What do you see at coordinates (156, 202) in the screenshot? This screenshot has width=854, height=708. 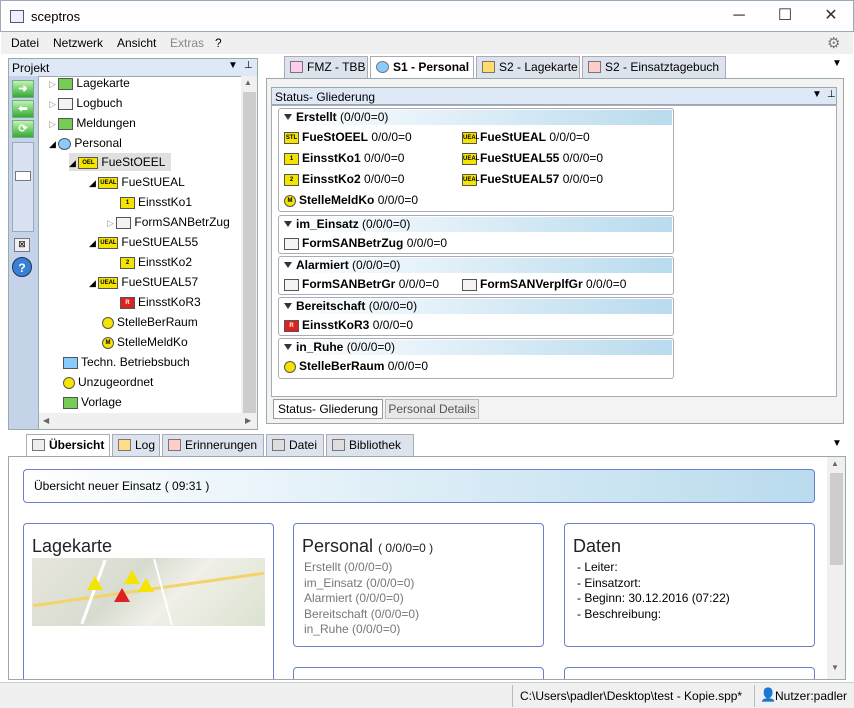 I see `tree-item-einsstko1: 1 EinsstKo1` at bounding box center [156, 202].